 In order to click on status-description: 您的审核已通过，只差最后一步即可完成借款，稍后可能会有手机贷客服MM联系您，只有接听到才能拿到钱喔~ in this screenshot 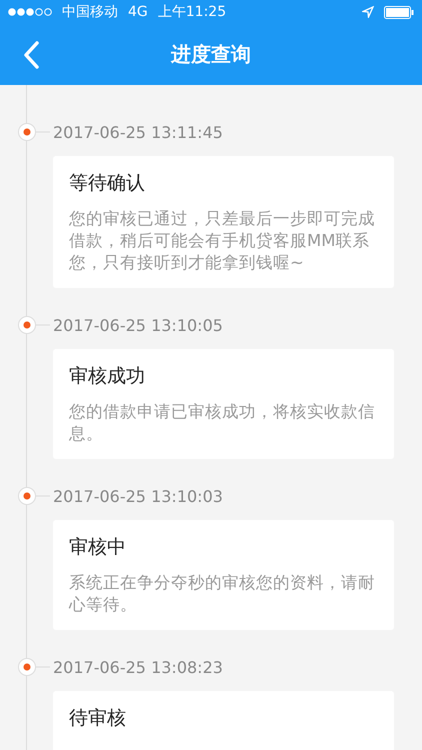, I will do `click(222, 241)`.